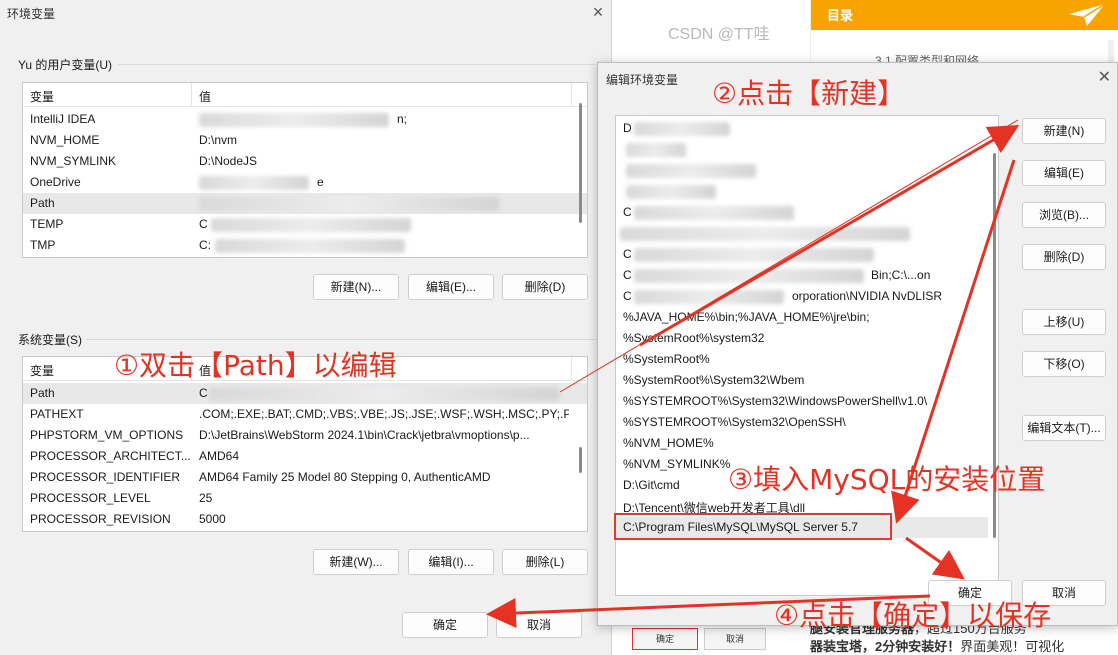  I want to click on list-item: %SystemRoot%\system32, so click(802, 338).